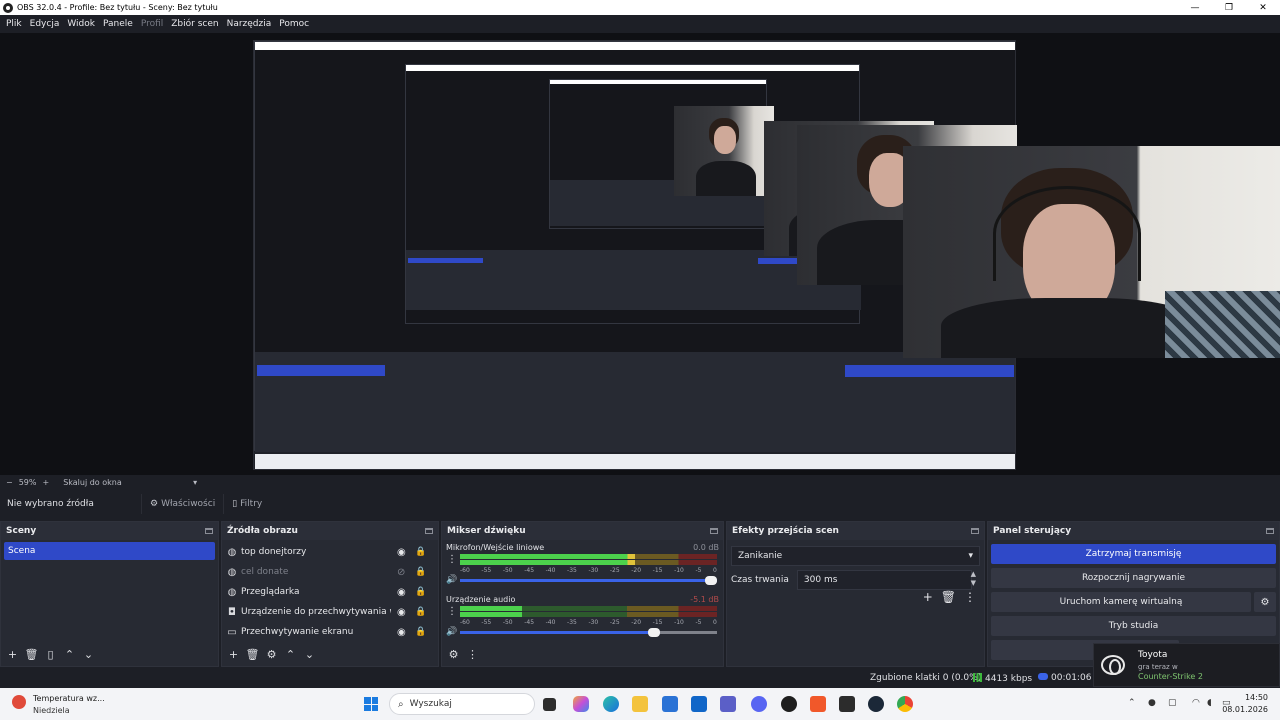 This screenshot has width=1280, height=720. What do you see at coordinates (1265, 602) in the screenshot?
I see `gear-icon: ⚙` at bounding box center [1265, 602].